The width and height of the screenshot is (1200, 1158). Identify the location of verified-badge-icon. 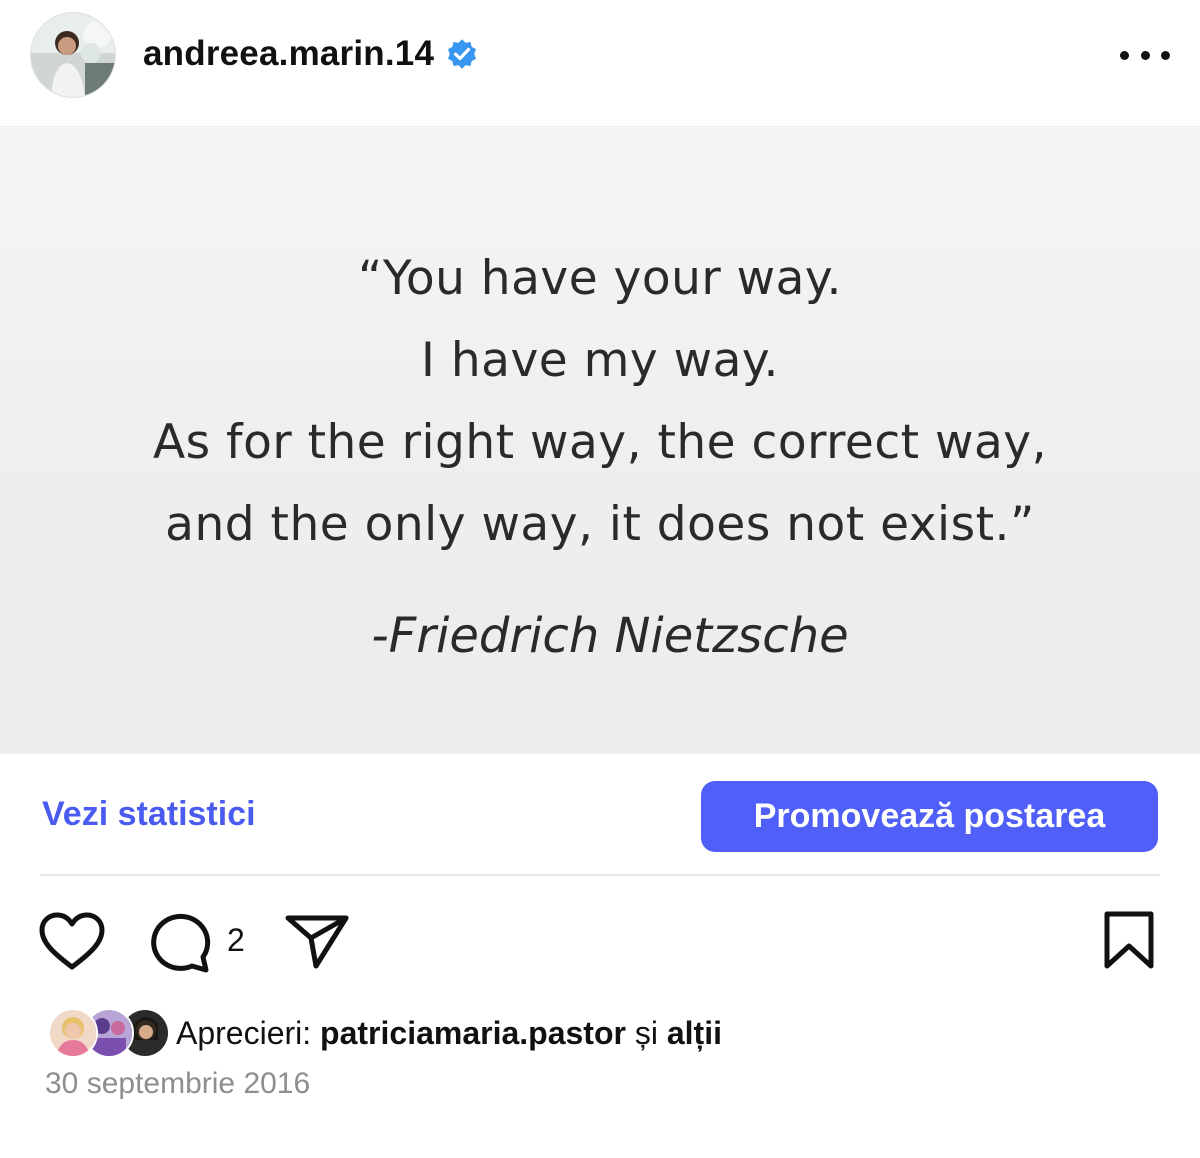
(462, 54).